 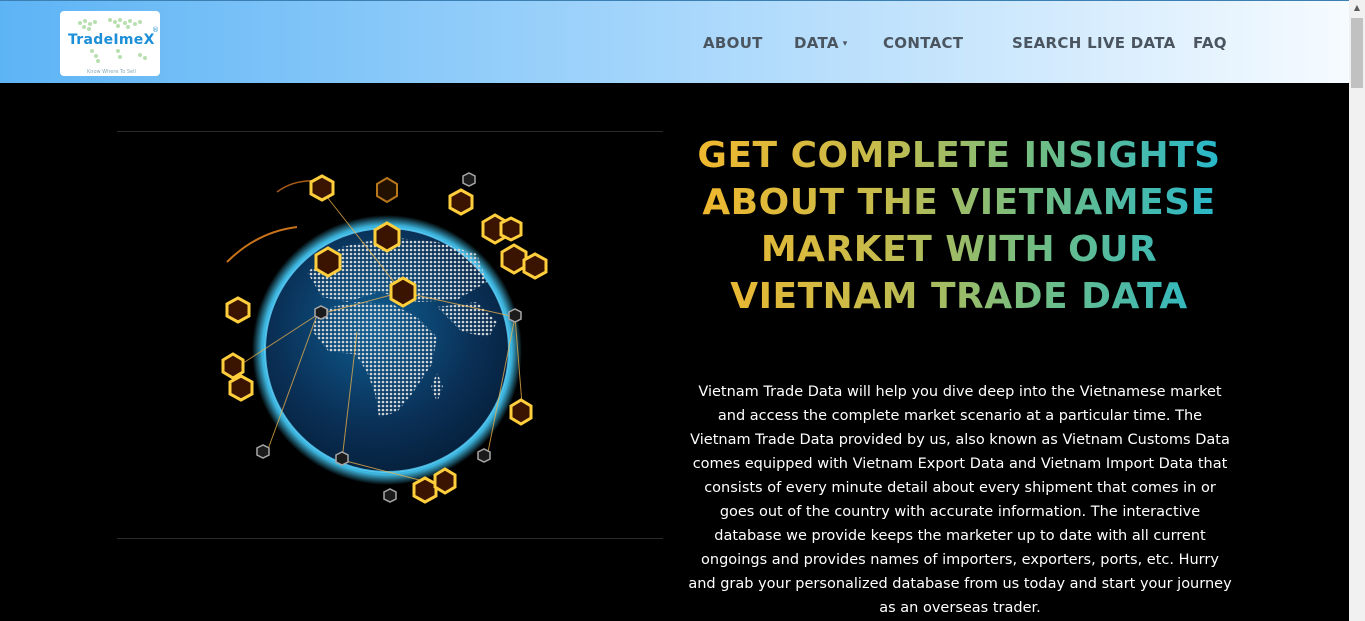 I want to click on tradeimex-logo: TradeImeX ® Know Where To Sell, so click(x=110, y=43).